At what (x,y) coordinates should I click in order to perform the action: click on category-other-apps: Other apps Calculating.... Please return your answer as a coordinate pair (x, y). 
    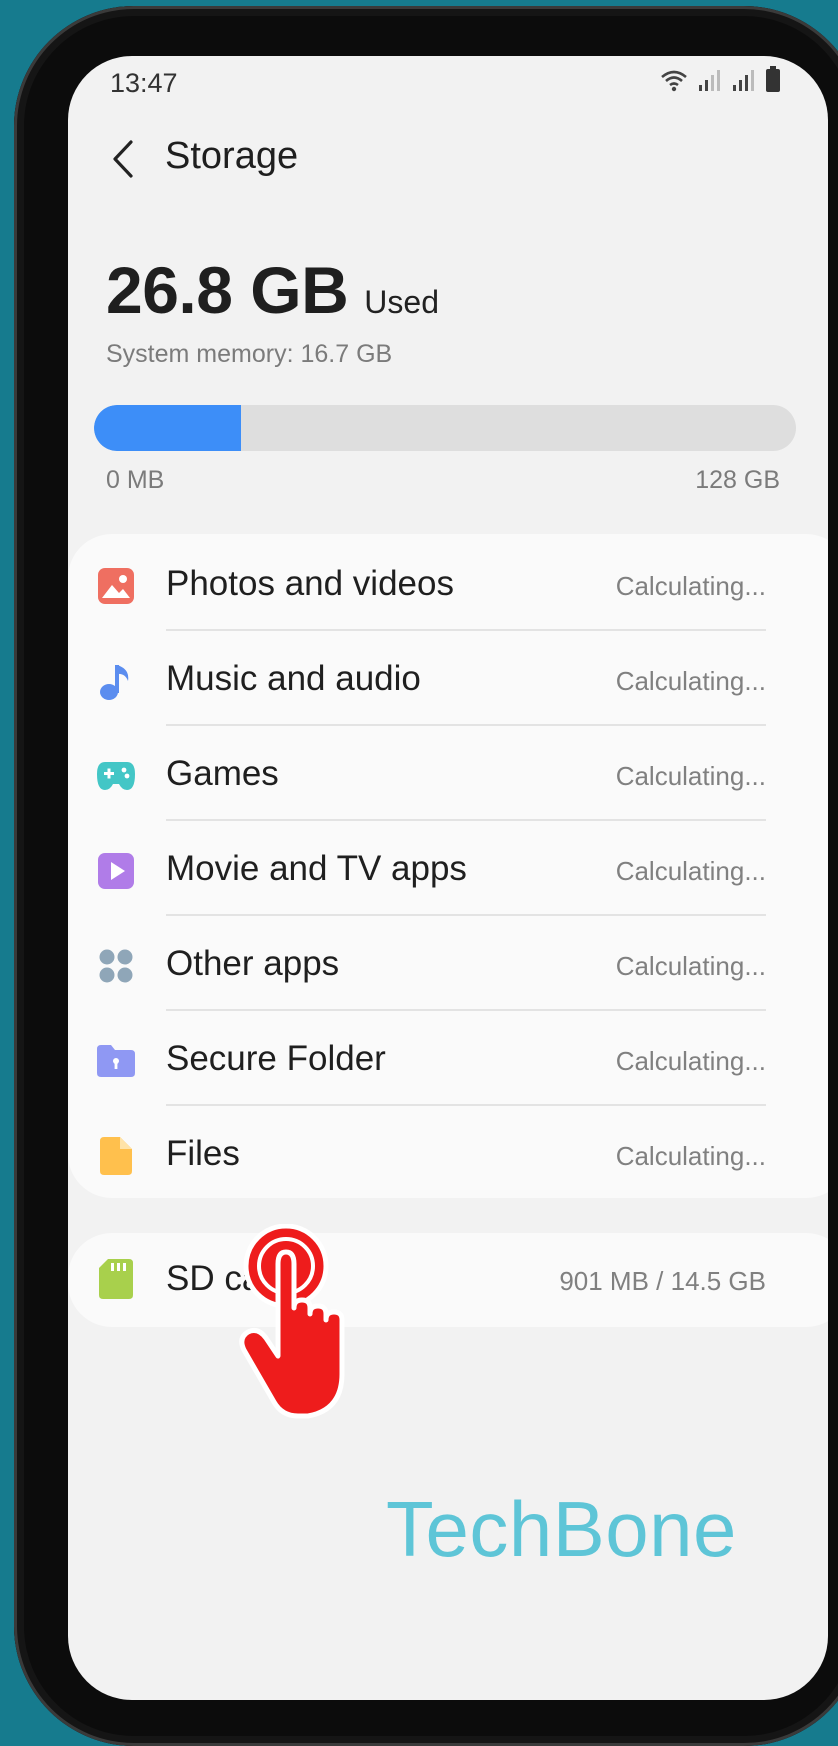
    Looking at the image, I should click on (448, 966).